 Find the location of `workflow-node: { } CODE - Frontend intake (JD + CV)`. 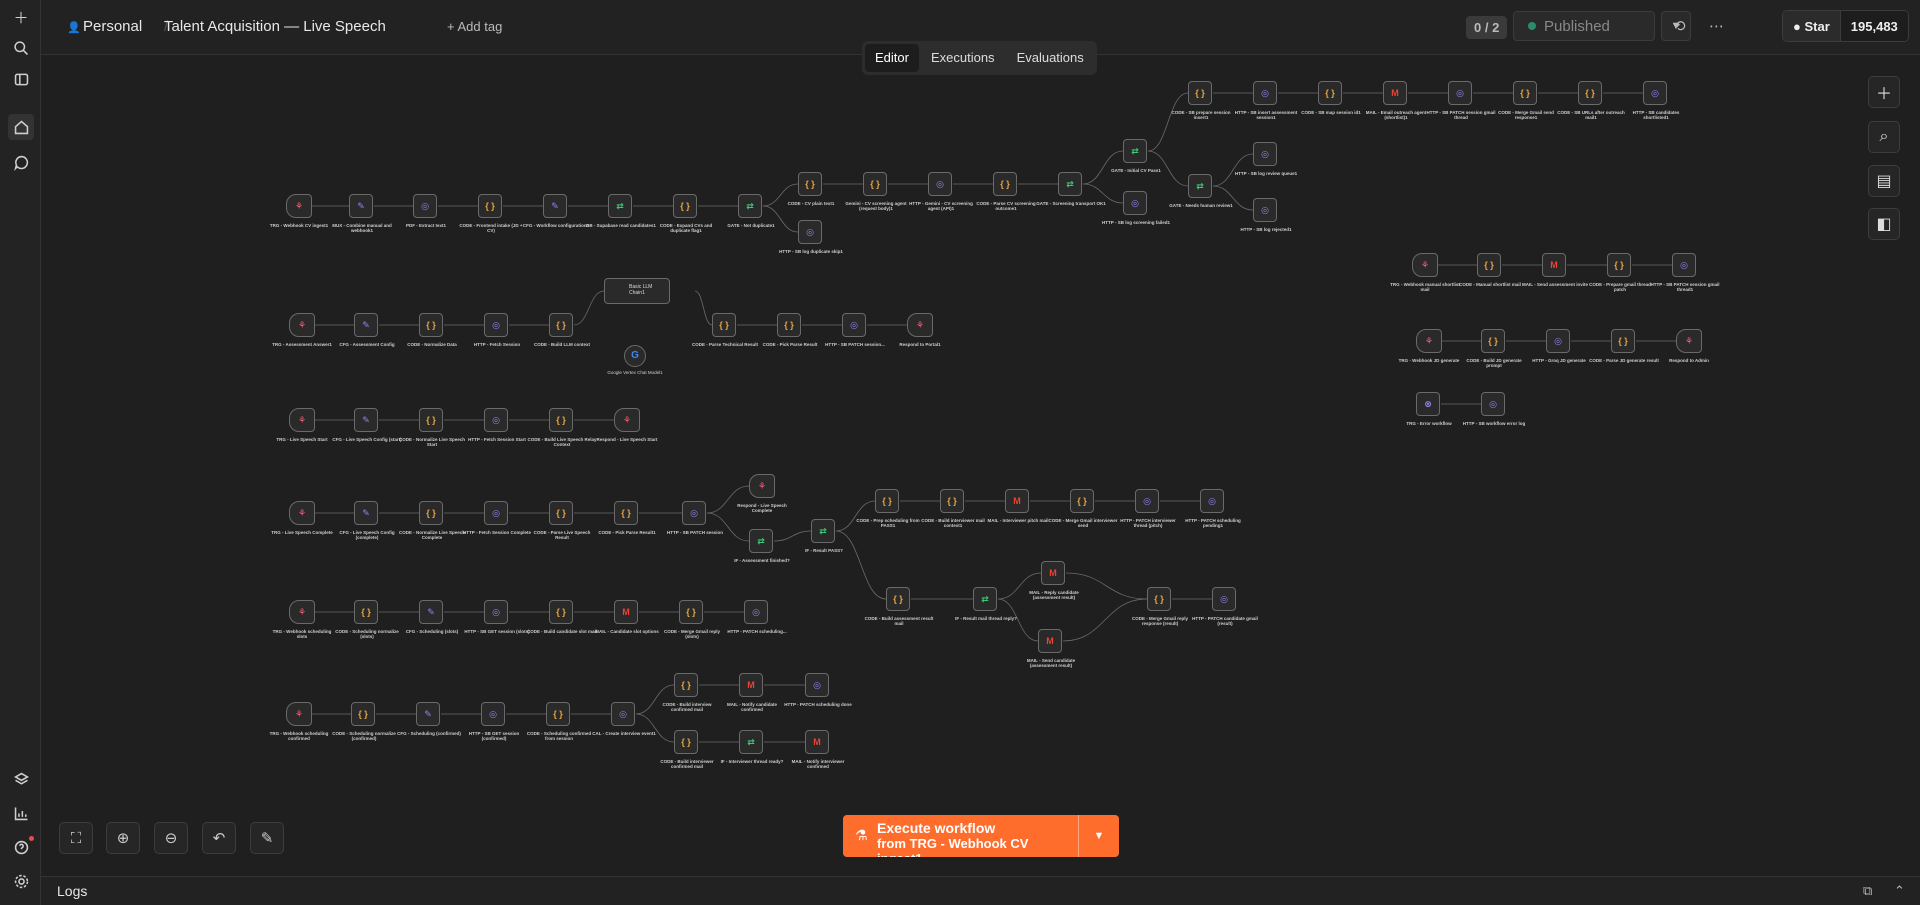

workflow-node: { } CODE - Frontend intake (JD + CV) is located at coordinates (491, 213).